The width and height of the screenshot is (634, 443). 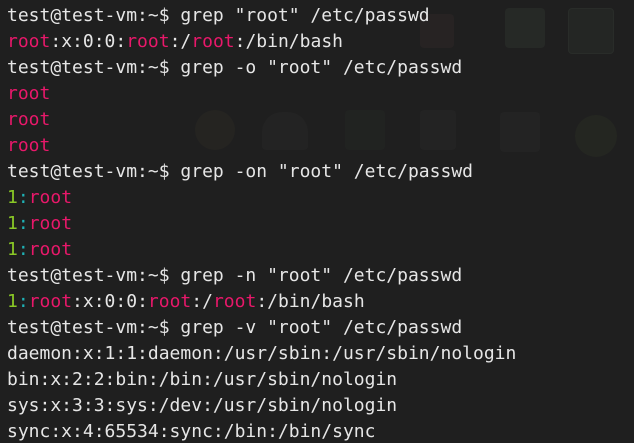 I want to click on command-line: test@test-vm:~$ grep "root" /etc/passwd, so click(x=261, y=16).